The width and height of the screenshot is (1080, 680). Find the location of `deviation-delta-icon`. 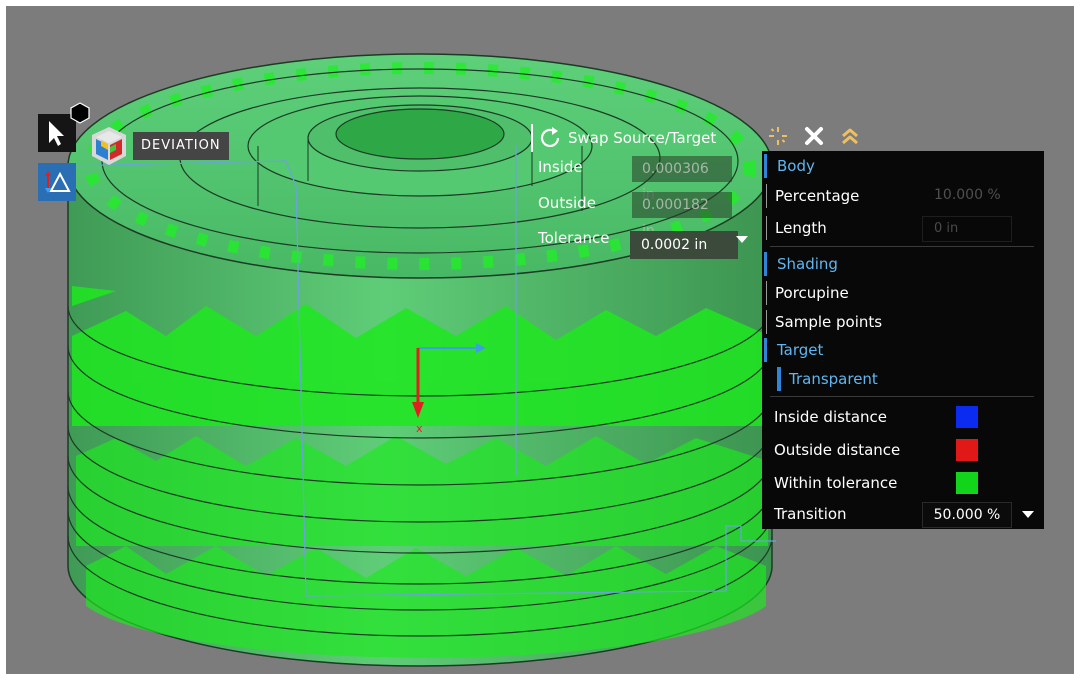

deviation-delta-icon is located at coordinates (58, 182).